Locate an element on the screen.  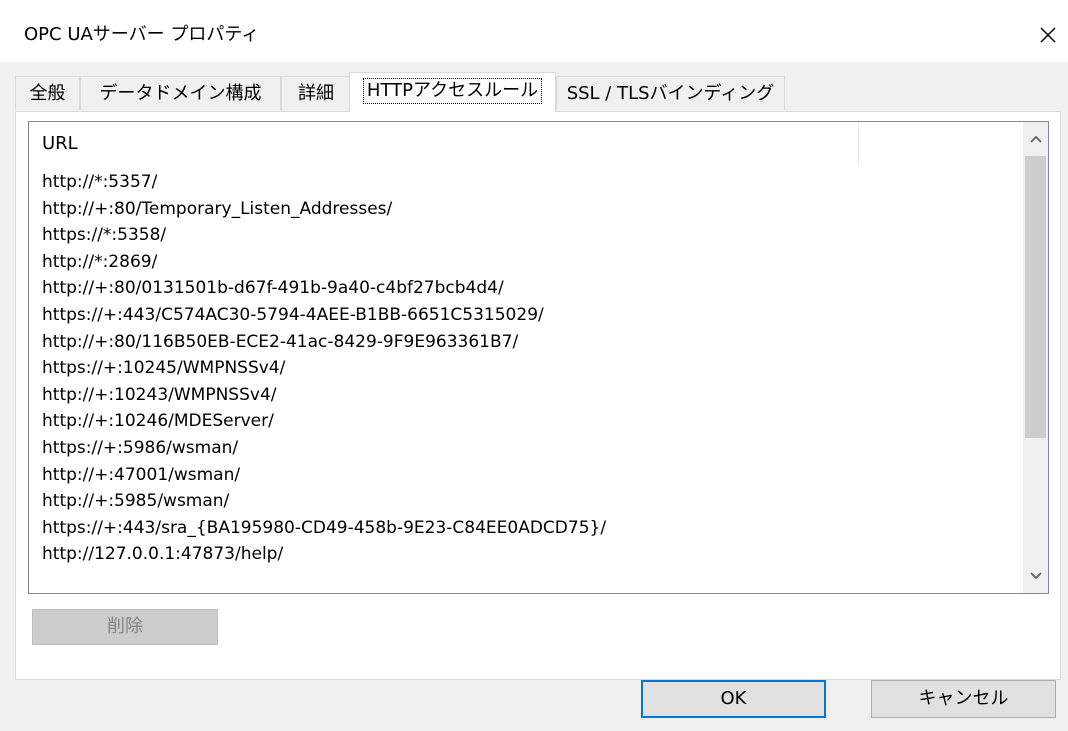
tab-ssl-tls-binding-label: SSL / TLSバインディング is located at coordinates (670, 93).